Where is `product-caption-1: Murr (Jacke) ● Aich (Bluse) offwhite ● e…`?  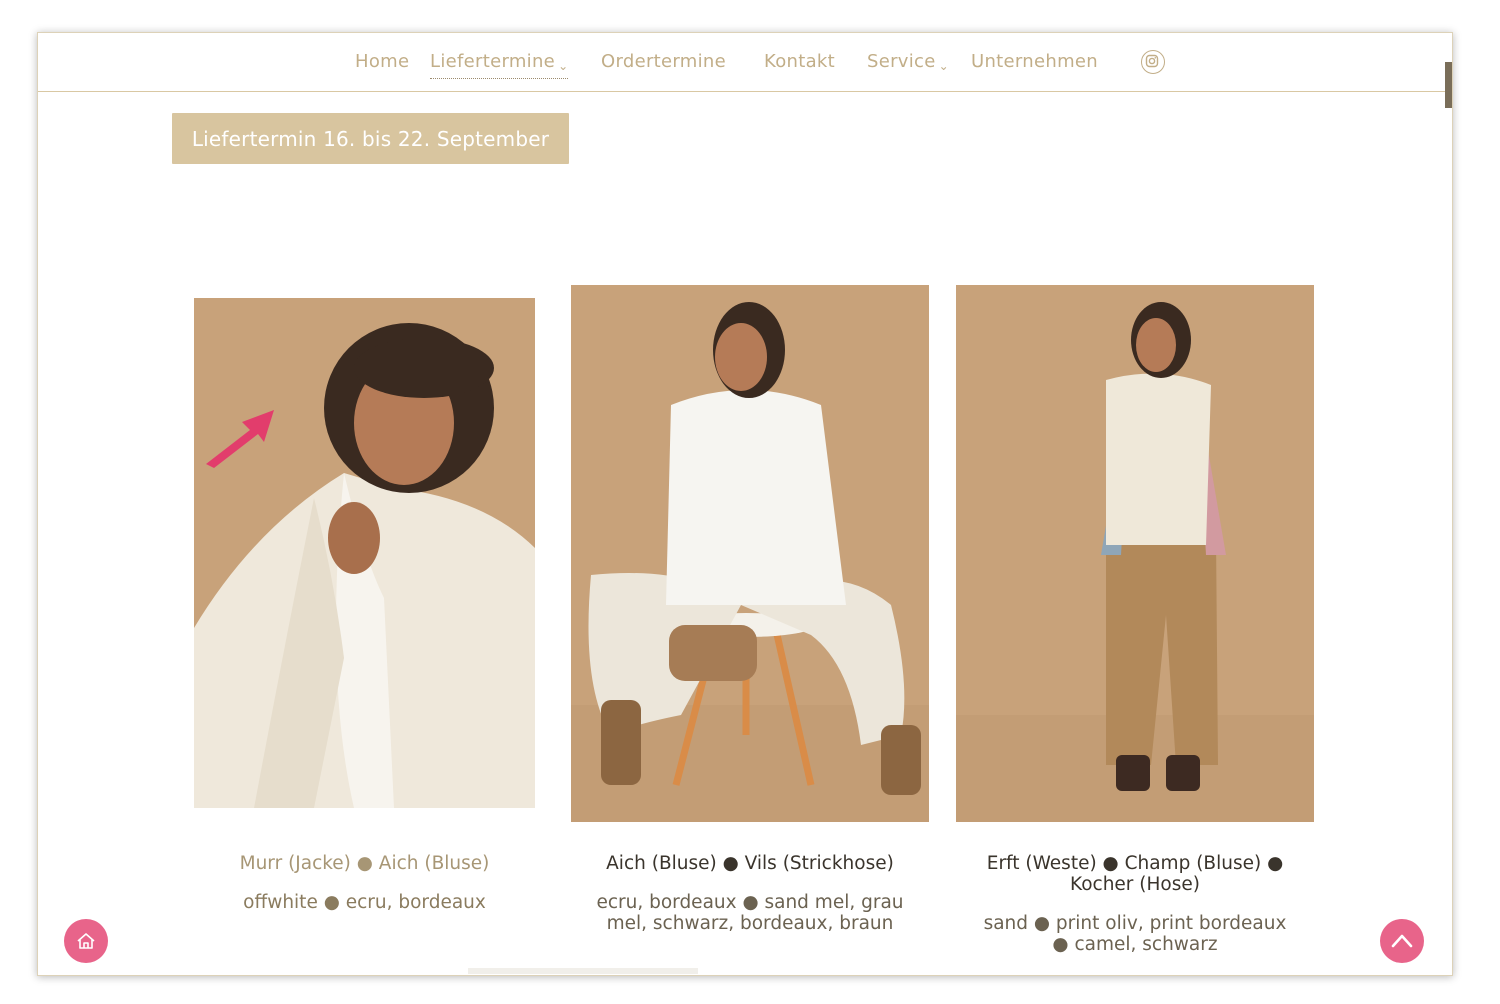 product-caption-1: Murr (Jacke) ● Aich (Bluse) offwhite ● e… is located at coordinates (364, 883).